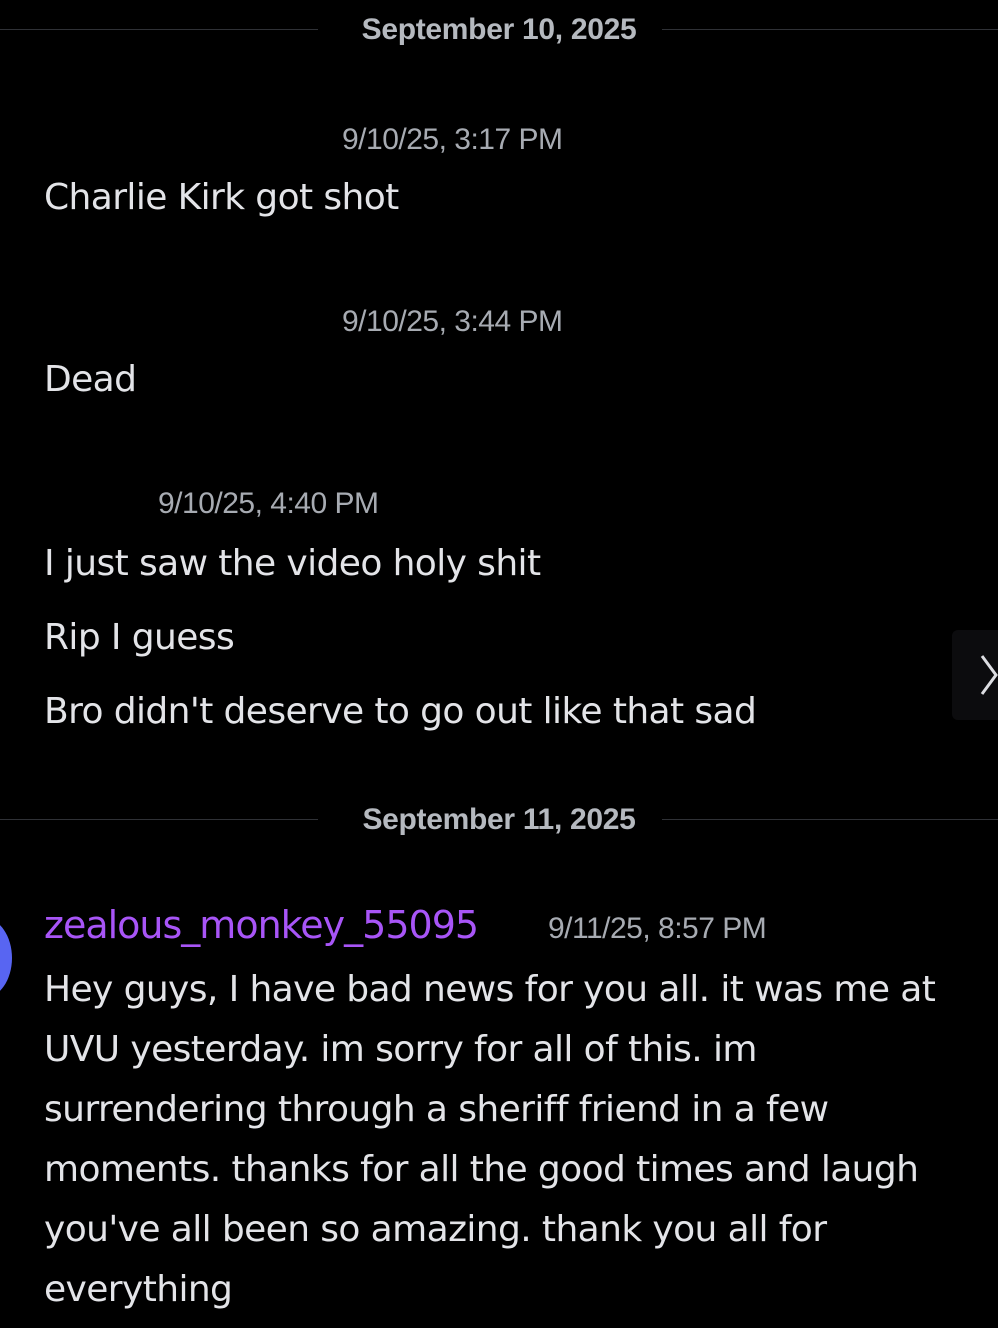 This screenshot has height=1328, width=998. What do you see at coordinates (452, 321) in the screenshot?
I see `message-timestamp: 9/10/25, 3:44 PM` at bounding box center [452, 321].